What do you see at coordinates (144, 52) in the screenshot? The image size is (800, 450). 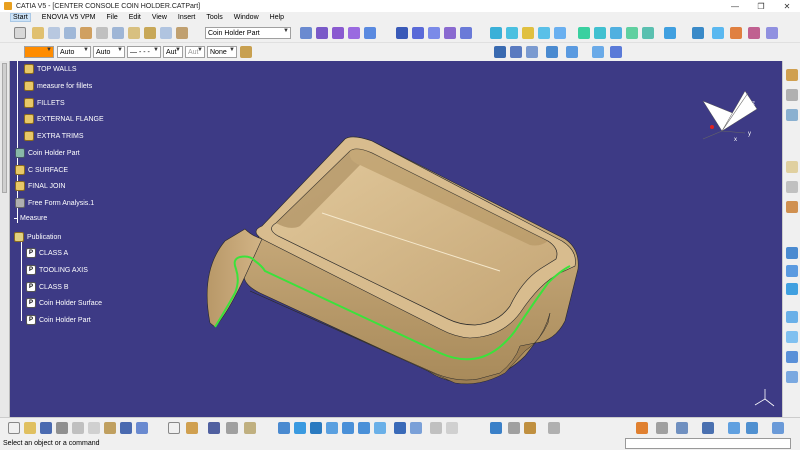 I see `linetype-combo: — - - - ▼` at bounding box center [144, 52].